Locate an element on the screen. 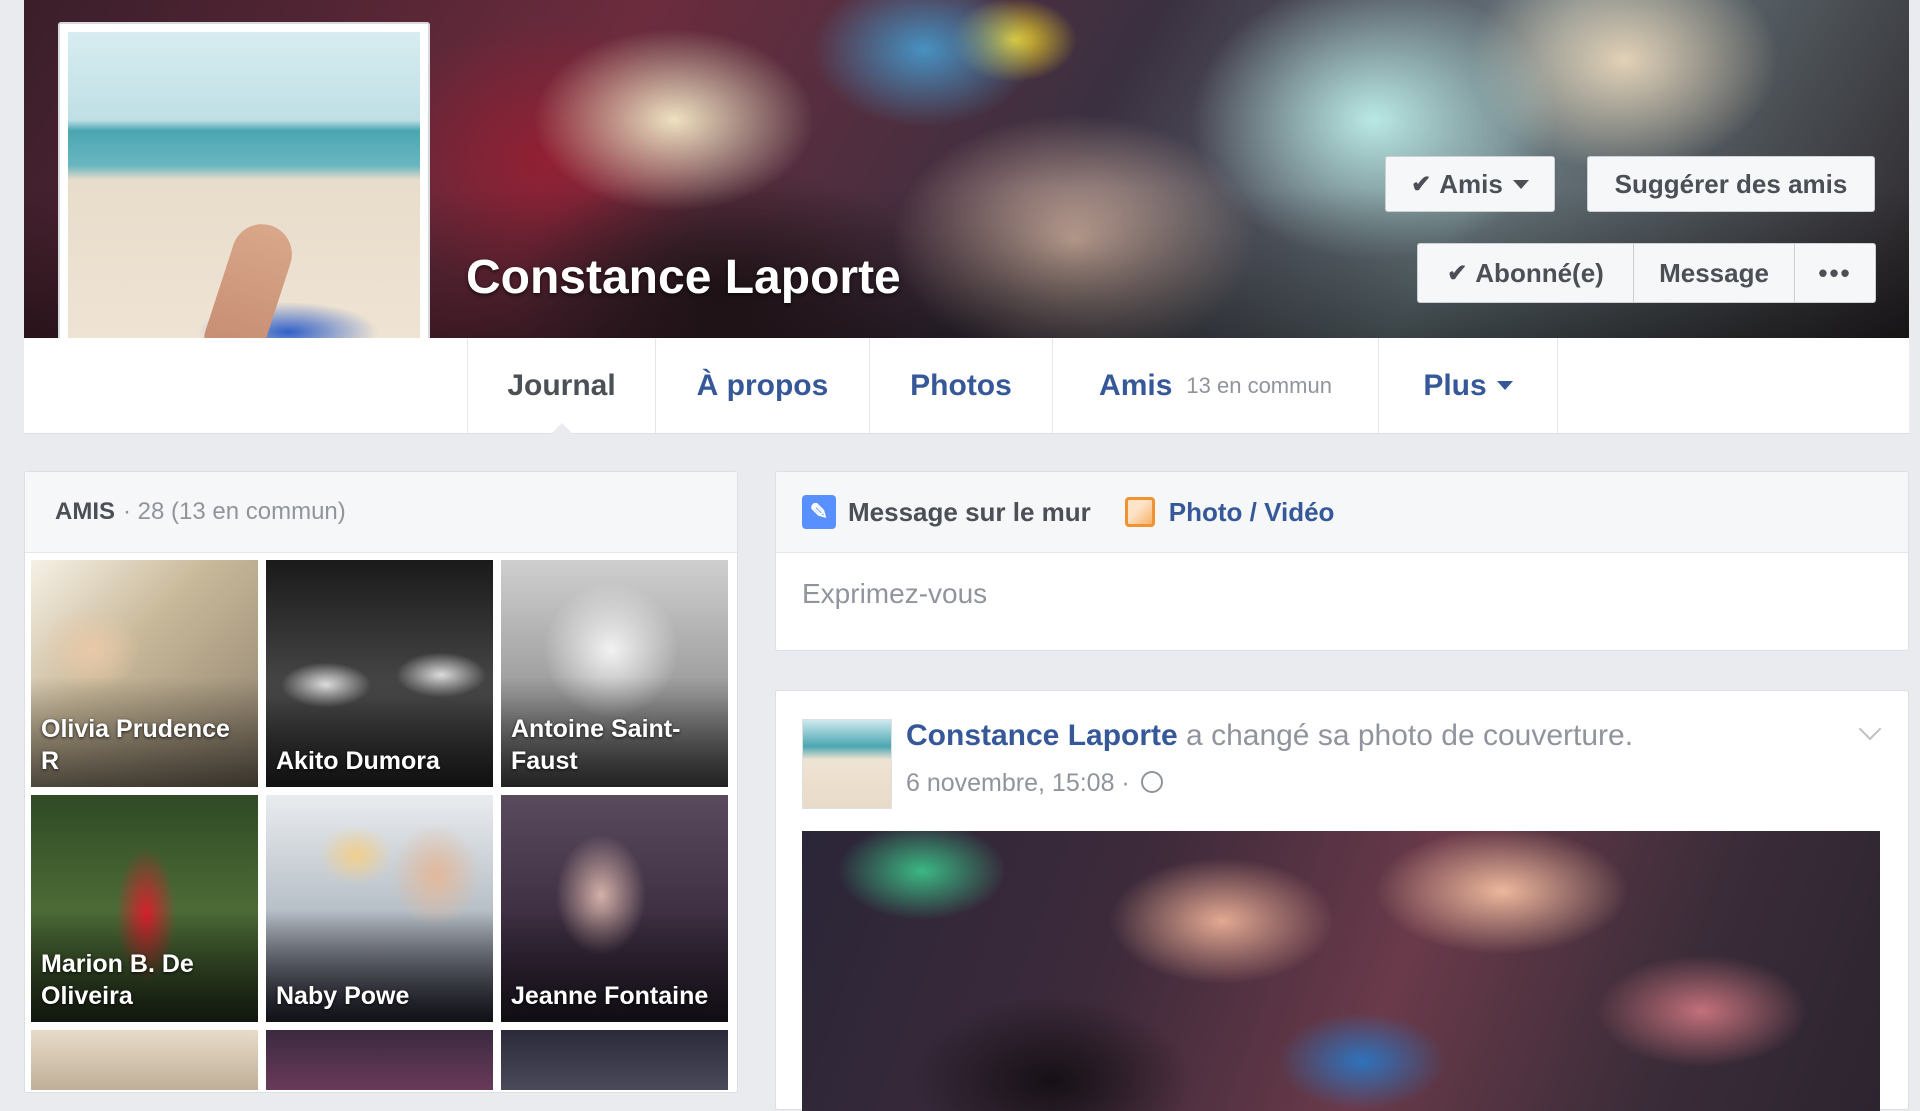 The image size is (1920, 1111). friends-status-label: Amis is located at coordinates (1471, 183).